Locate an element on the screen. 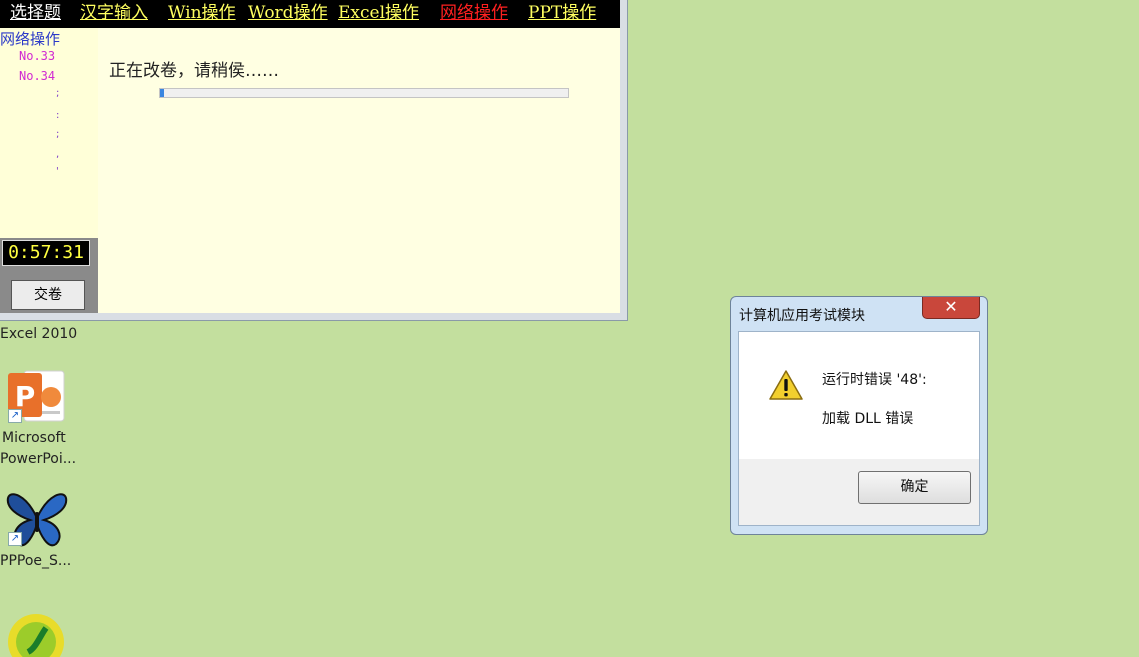 This screenshot has width=1139, height=657. music-player-icon is located at coordinates (36, 635).